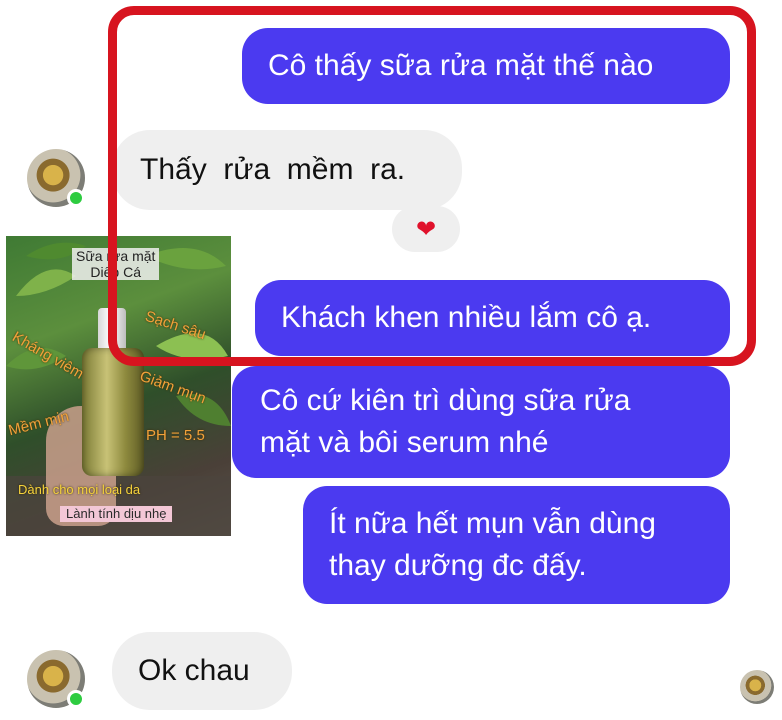 This screenshot has width=782, height=720. Describe the element at coordinates (112, 330) in the screenshot. I see `bottle-pump` at that location.